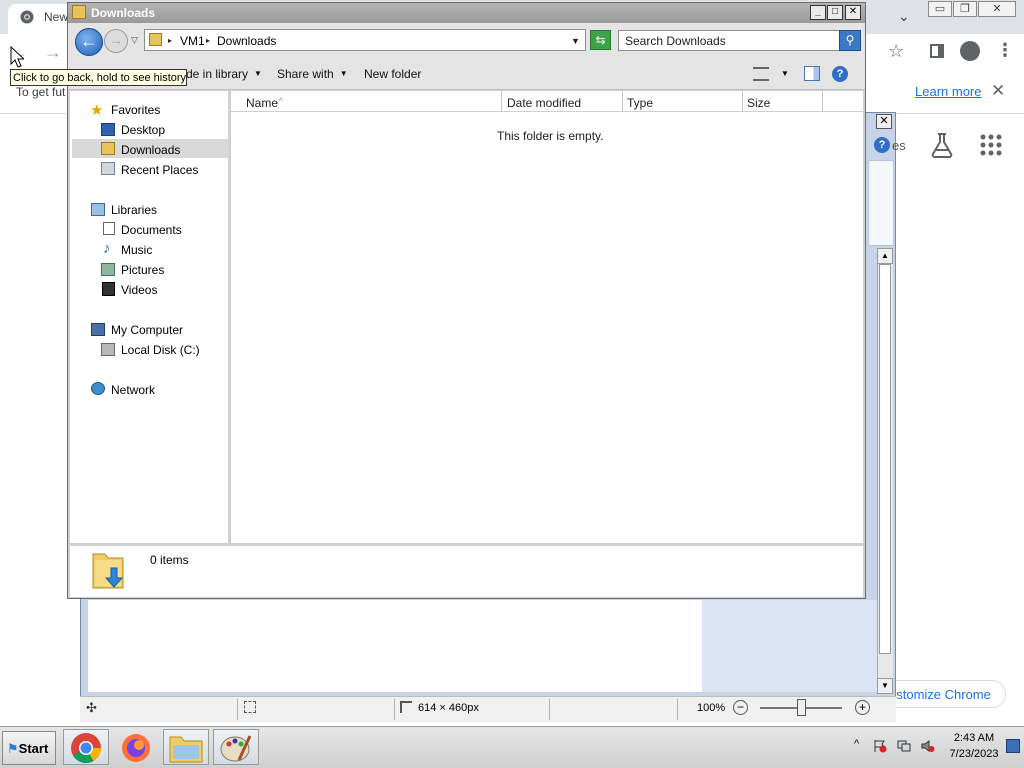 The image size is (1024, 768). I want to click on network-status-icon, so click(904, 746).